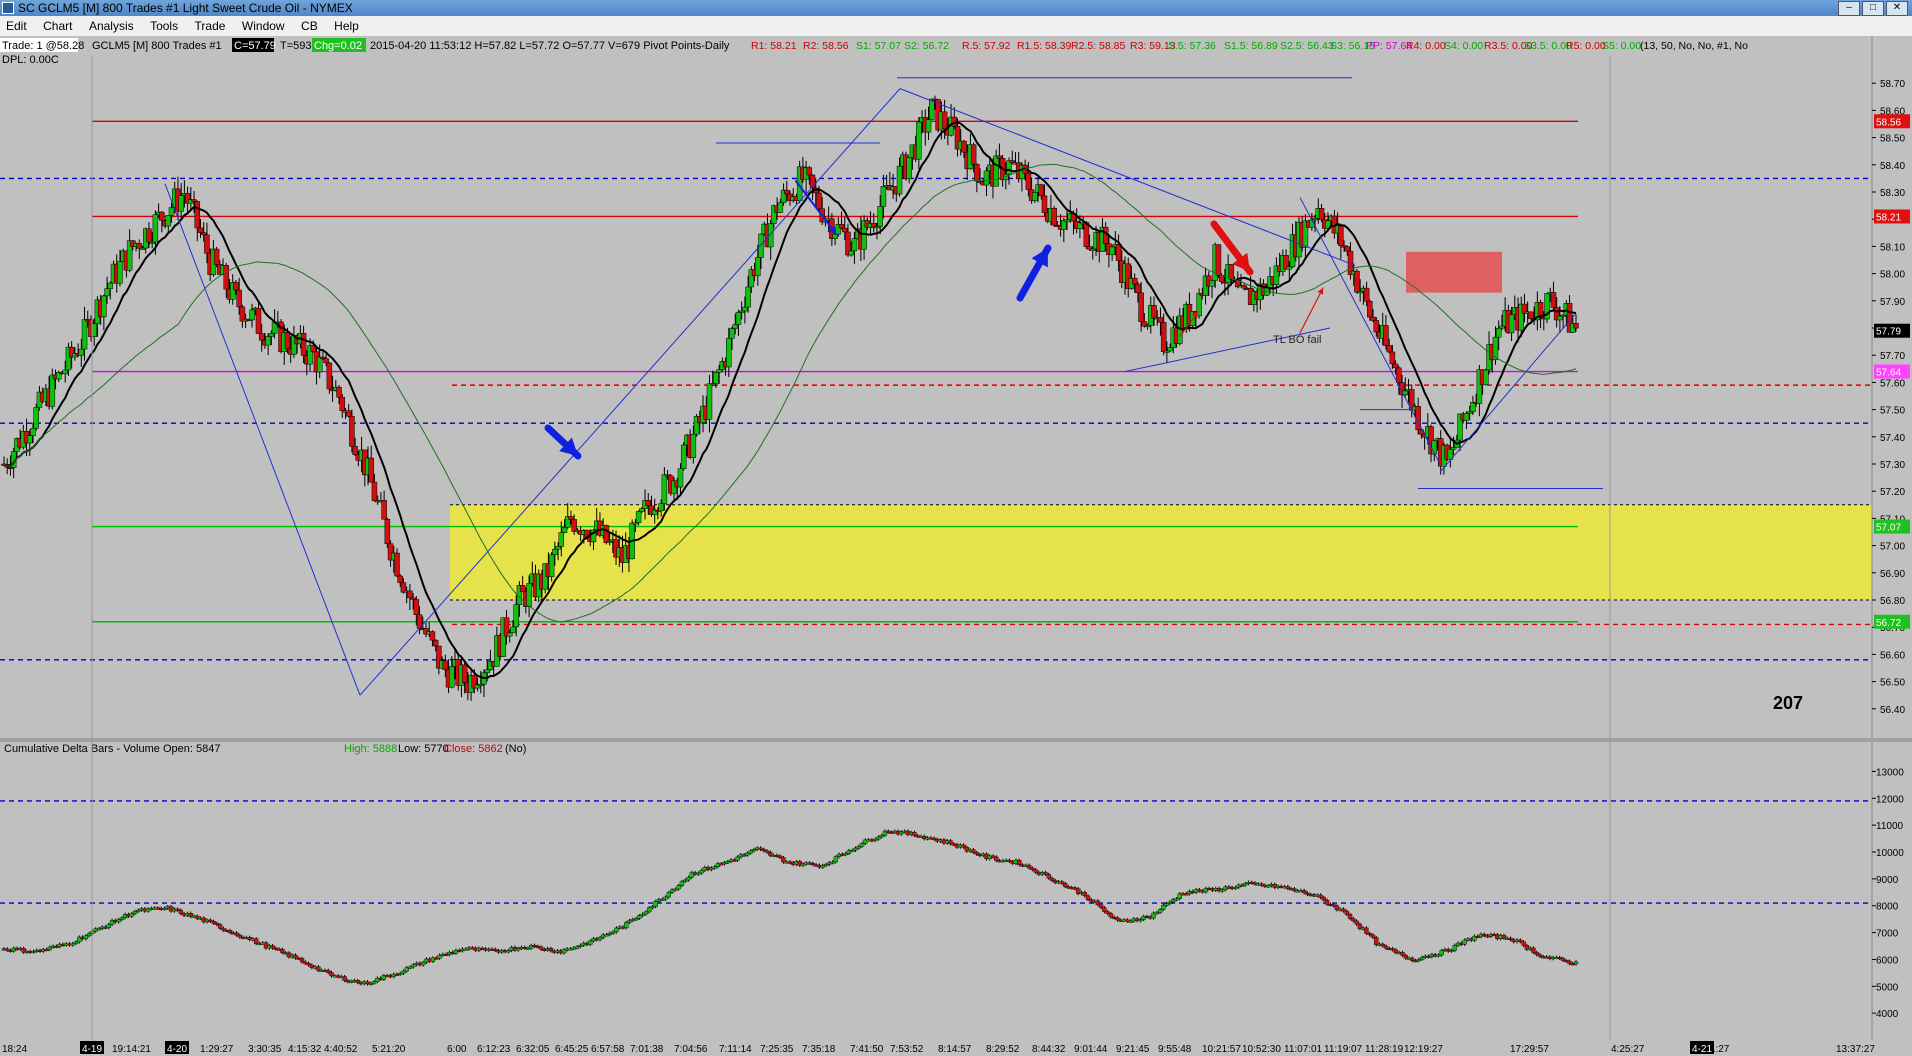  What do you see at coordinates (164, 26) in the screenshot?
I see `menu-tools: Tools` at bounding box center [164, 26].